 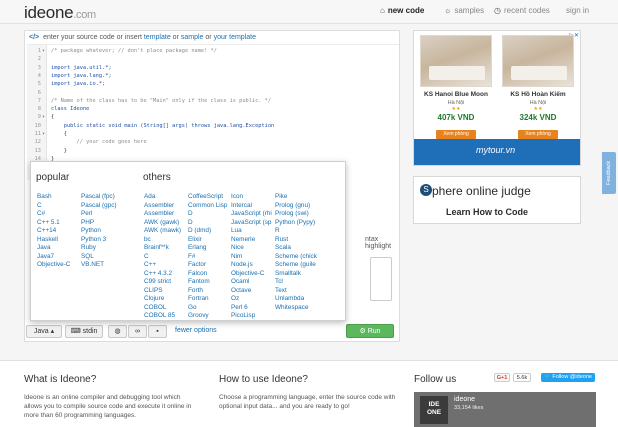 What do you see at coordinates (402, 10) in the screenshot?
I see `nav-new-code: ⌂ new code` at bounding box center [402, 10].